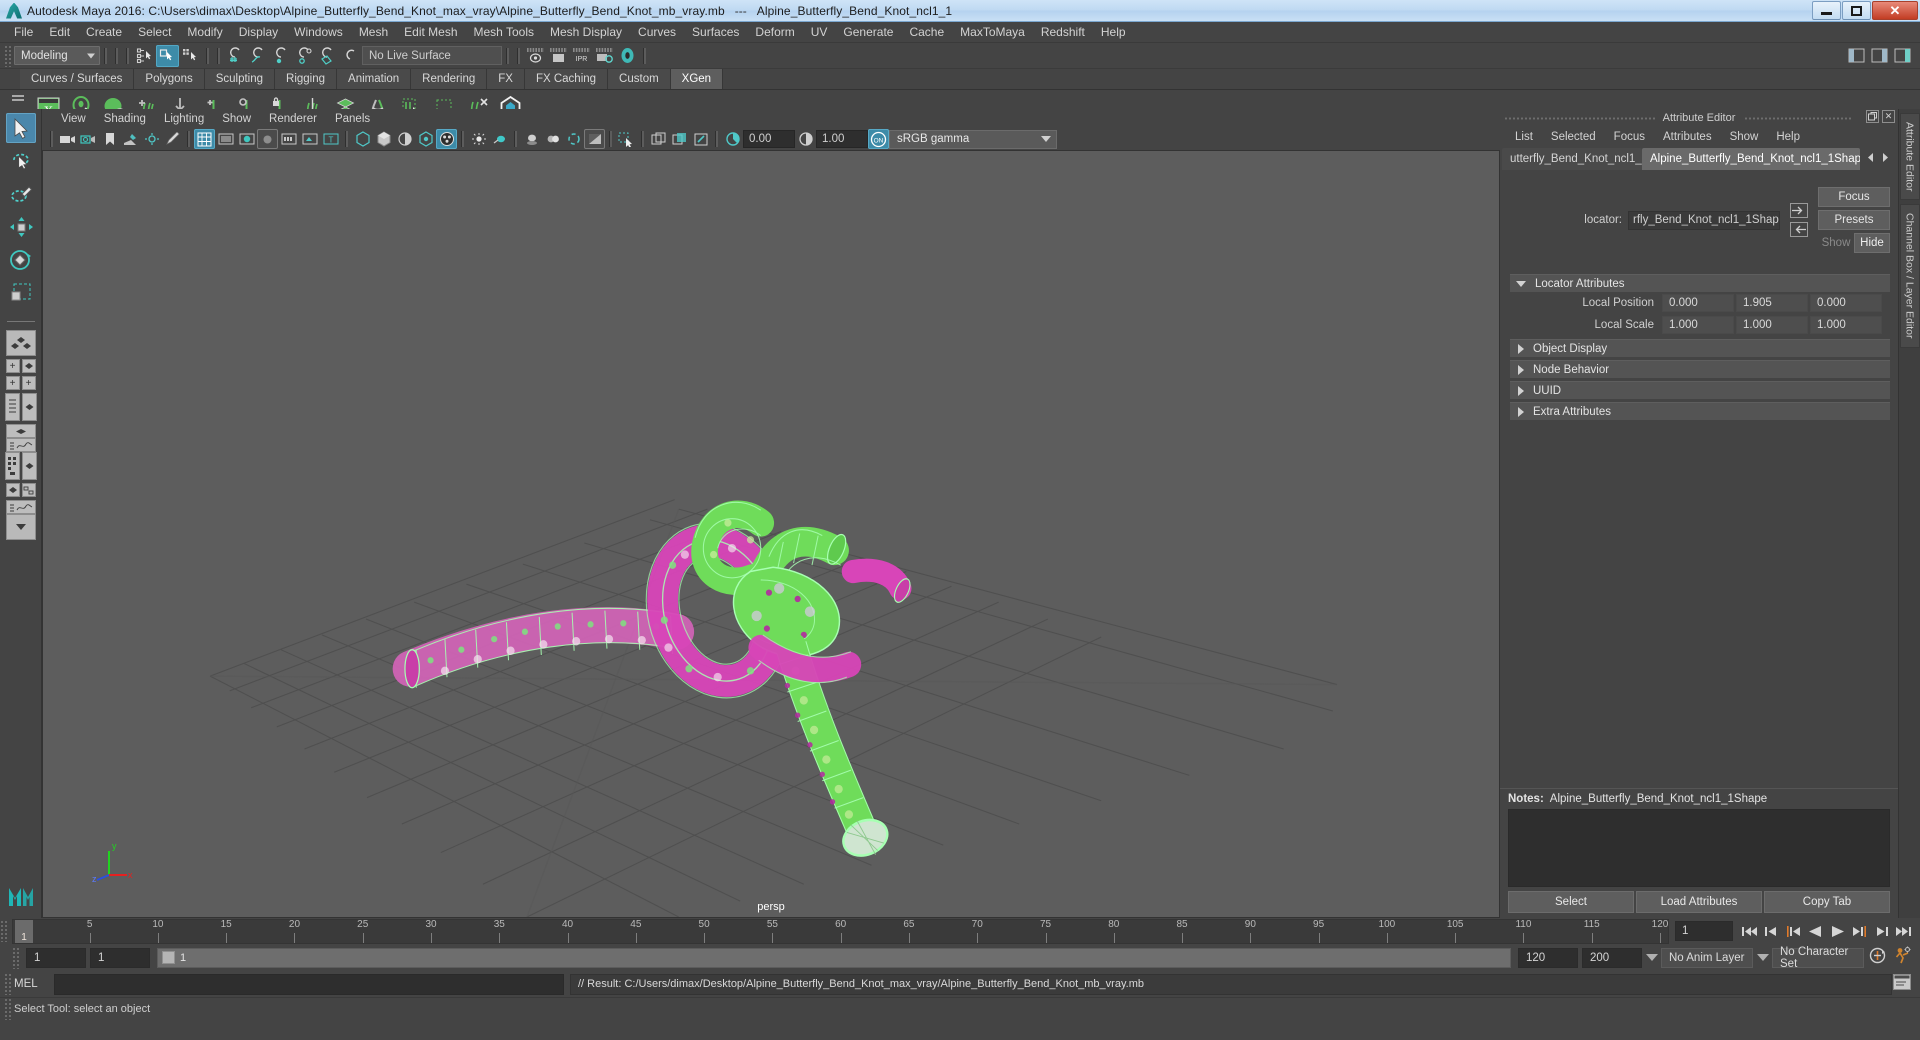 The height and width of the screenshot is (1040, 1920). What do you see at coordinates (21, 161) in the screenshot?
I see `lasso-tool-icon` at bounding box center [21, 161].